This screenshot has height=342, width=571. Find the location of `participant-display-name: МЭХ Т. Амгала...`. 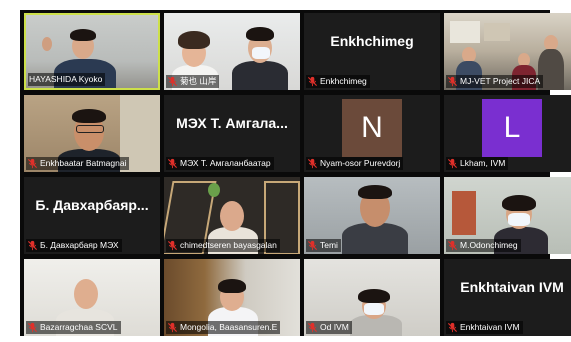

participant-display-name: МЭХ Т. Амгала... is located at coordinates (232, 123).